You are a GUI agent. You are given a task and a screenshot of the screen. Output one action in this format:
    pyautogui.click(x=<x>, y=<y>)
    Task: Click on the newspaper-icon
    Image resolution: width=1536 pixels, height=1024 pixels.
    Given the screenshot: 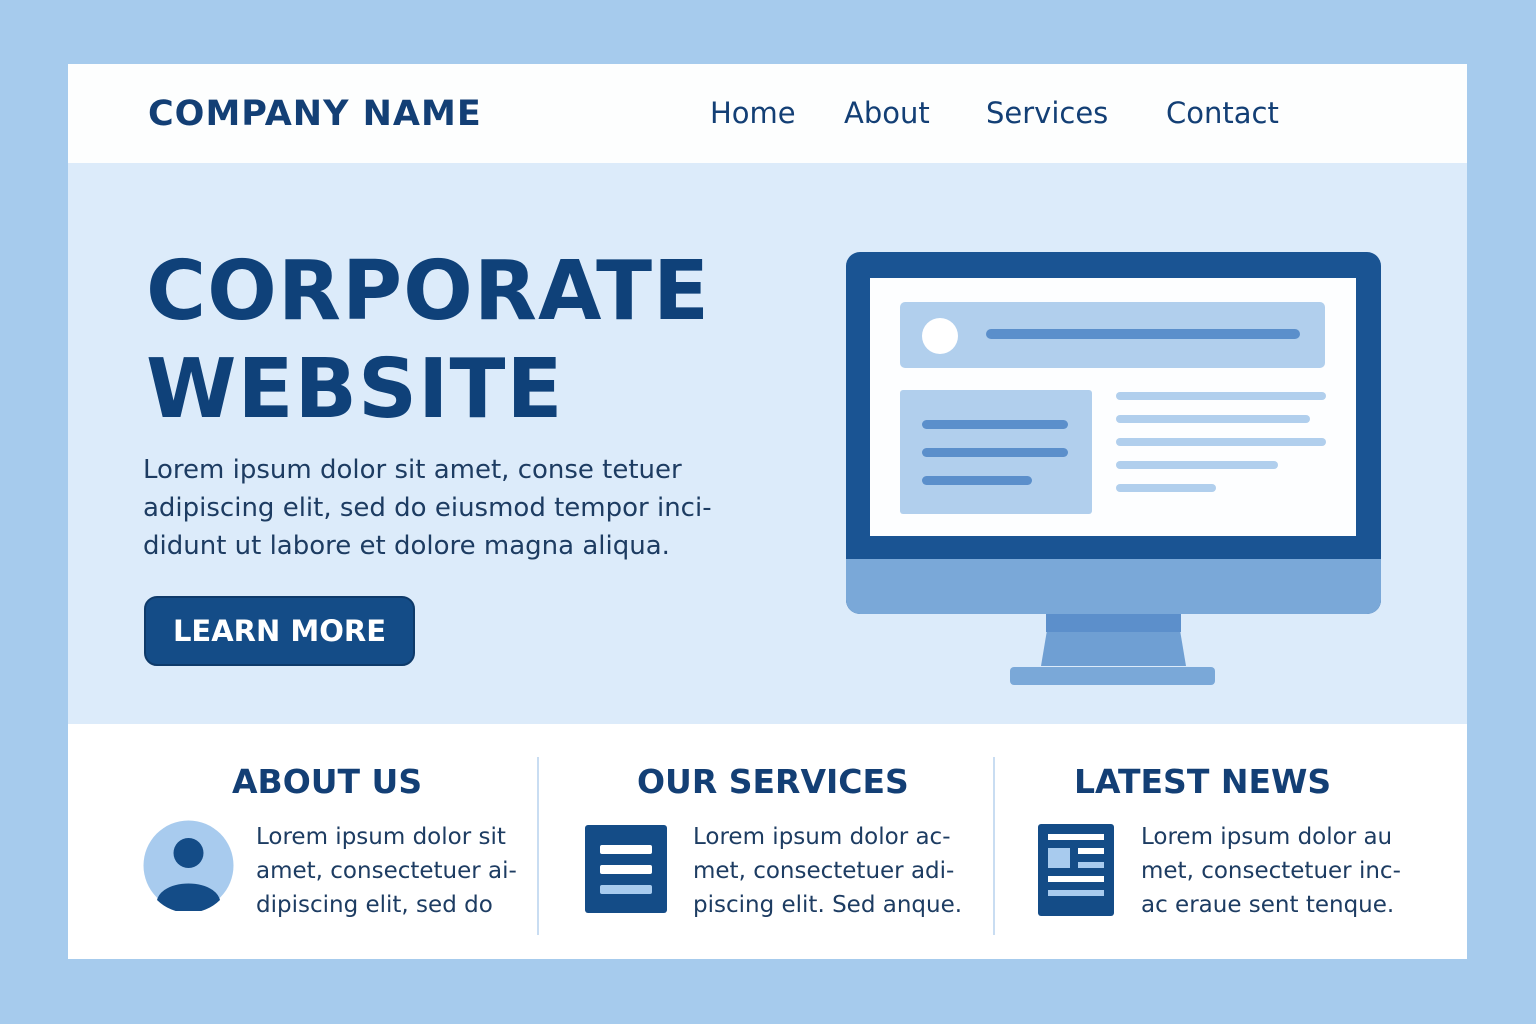 What is the action you would take?
    pyautogui.click(x=1076, y=870)
    